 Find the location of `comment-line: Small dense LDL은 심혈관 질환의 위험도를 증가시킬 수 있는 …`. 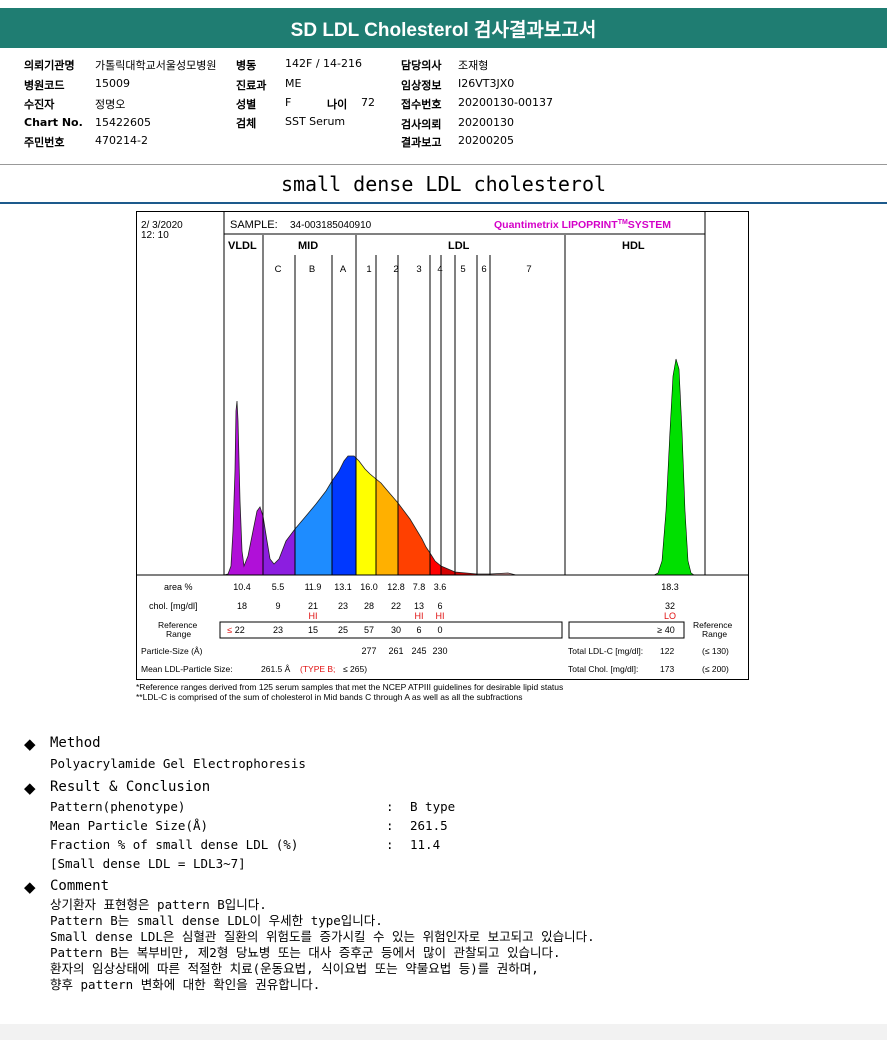

comment-line: Small dense LDL은 심혈관 질환의 위험도를 증가시킬 수 있는 … is located at coordinates (322, 936).